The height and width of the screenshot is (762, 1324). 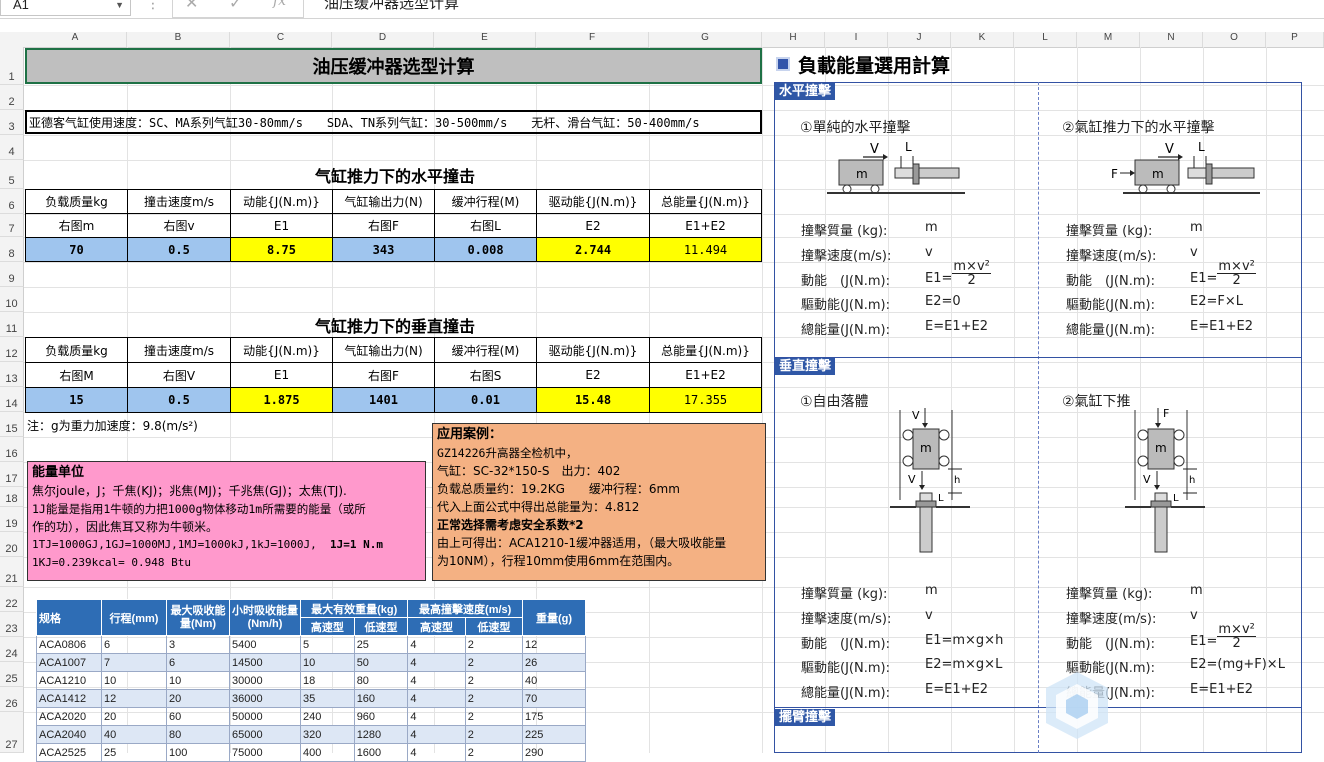 I want to click on sheet-title: 油压缓冲器选型计算, so click(x=393, y=66).